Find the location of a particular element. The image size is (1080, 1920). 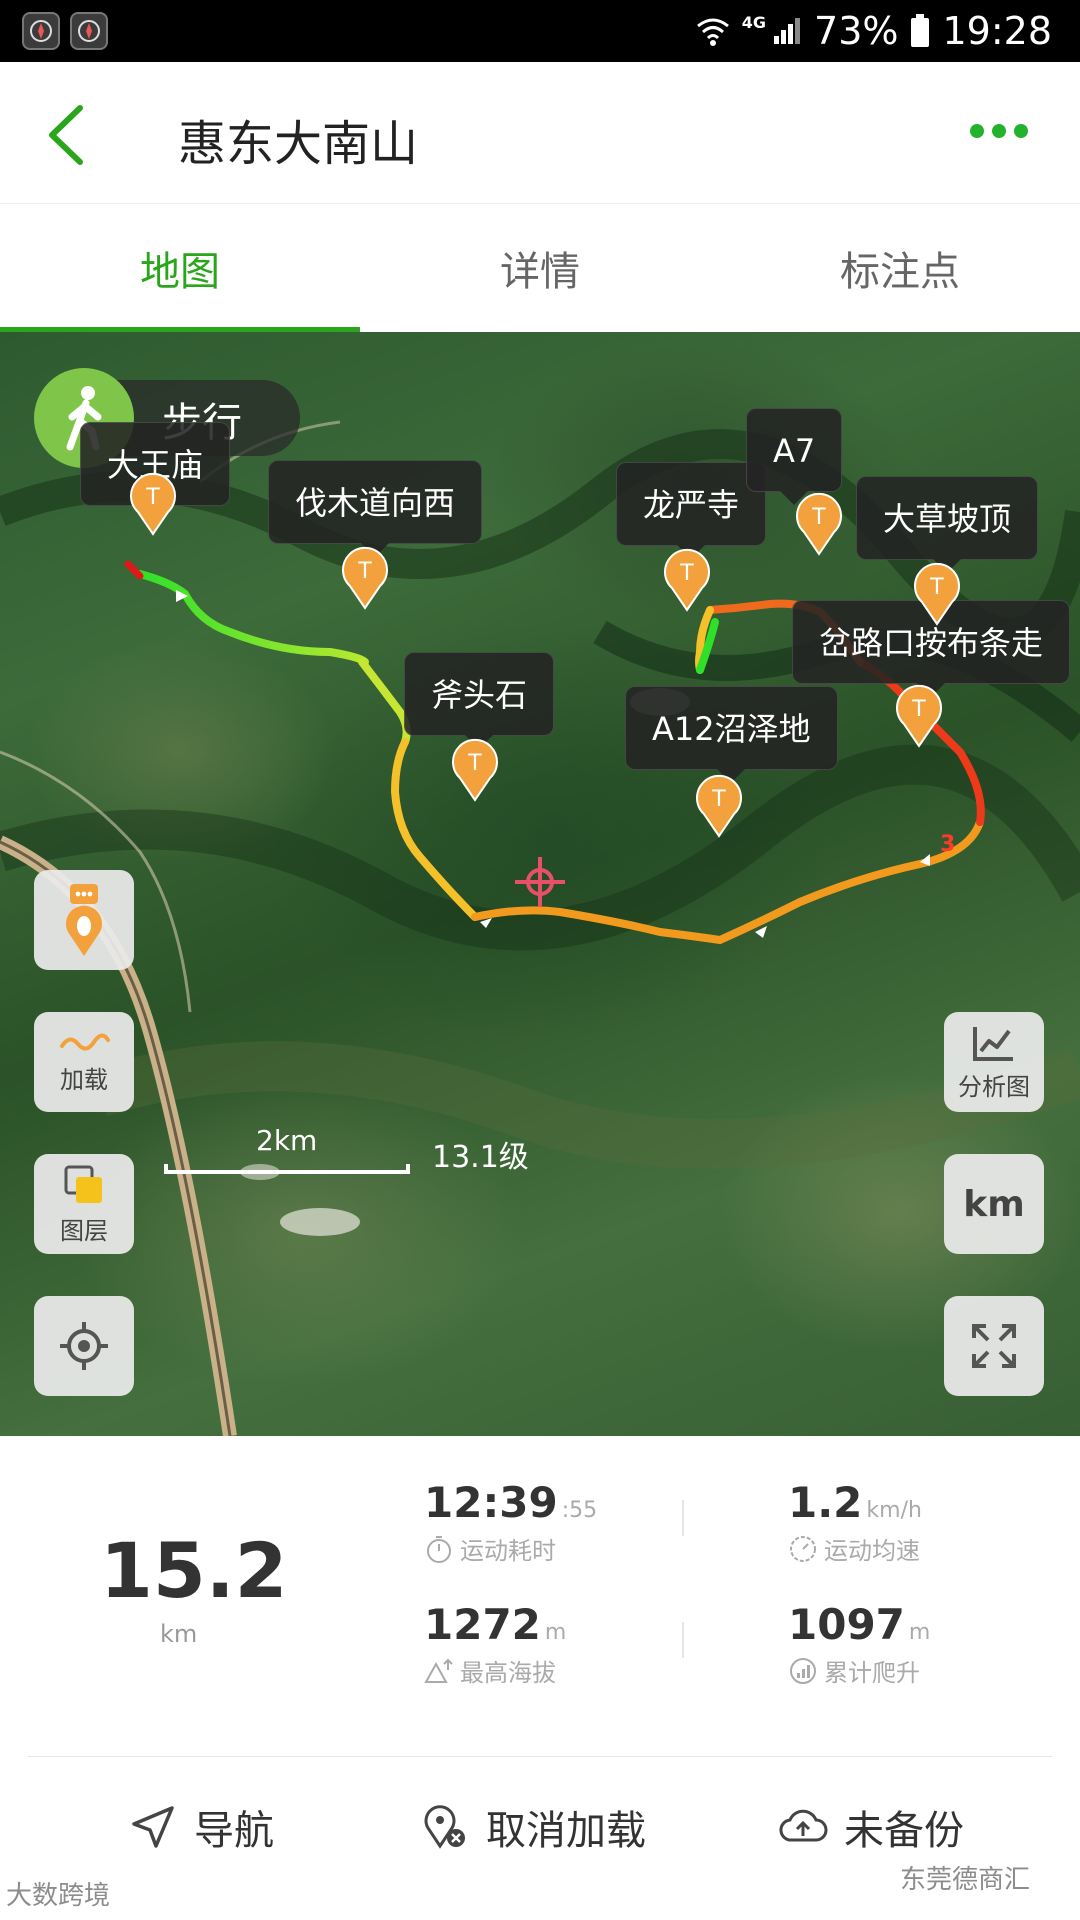

mountain-icon is located at coordinates (438, 1670).